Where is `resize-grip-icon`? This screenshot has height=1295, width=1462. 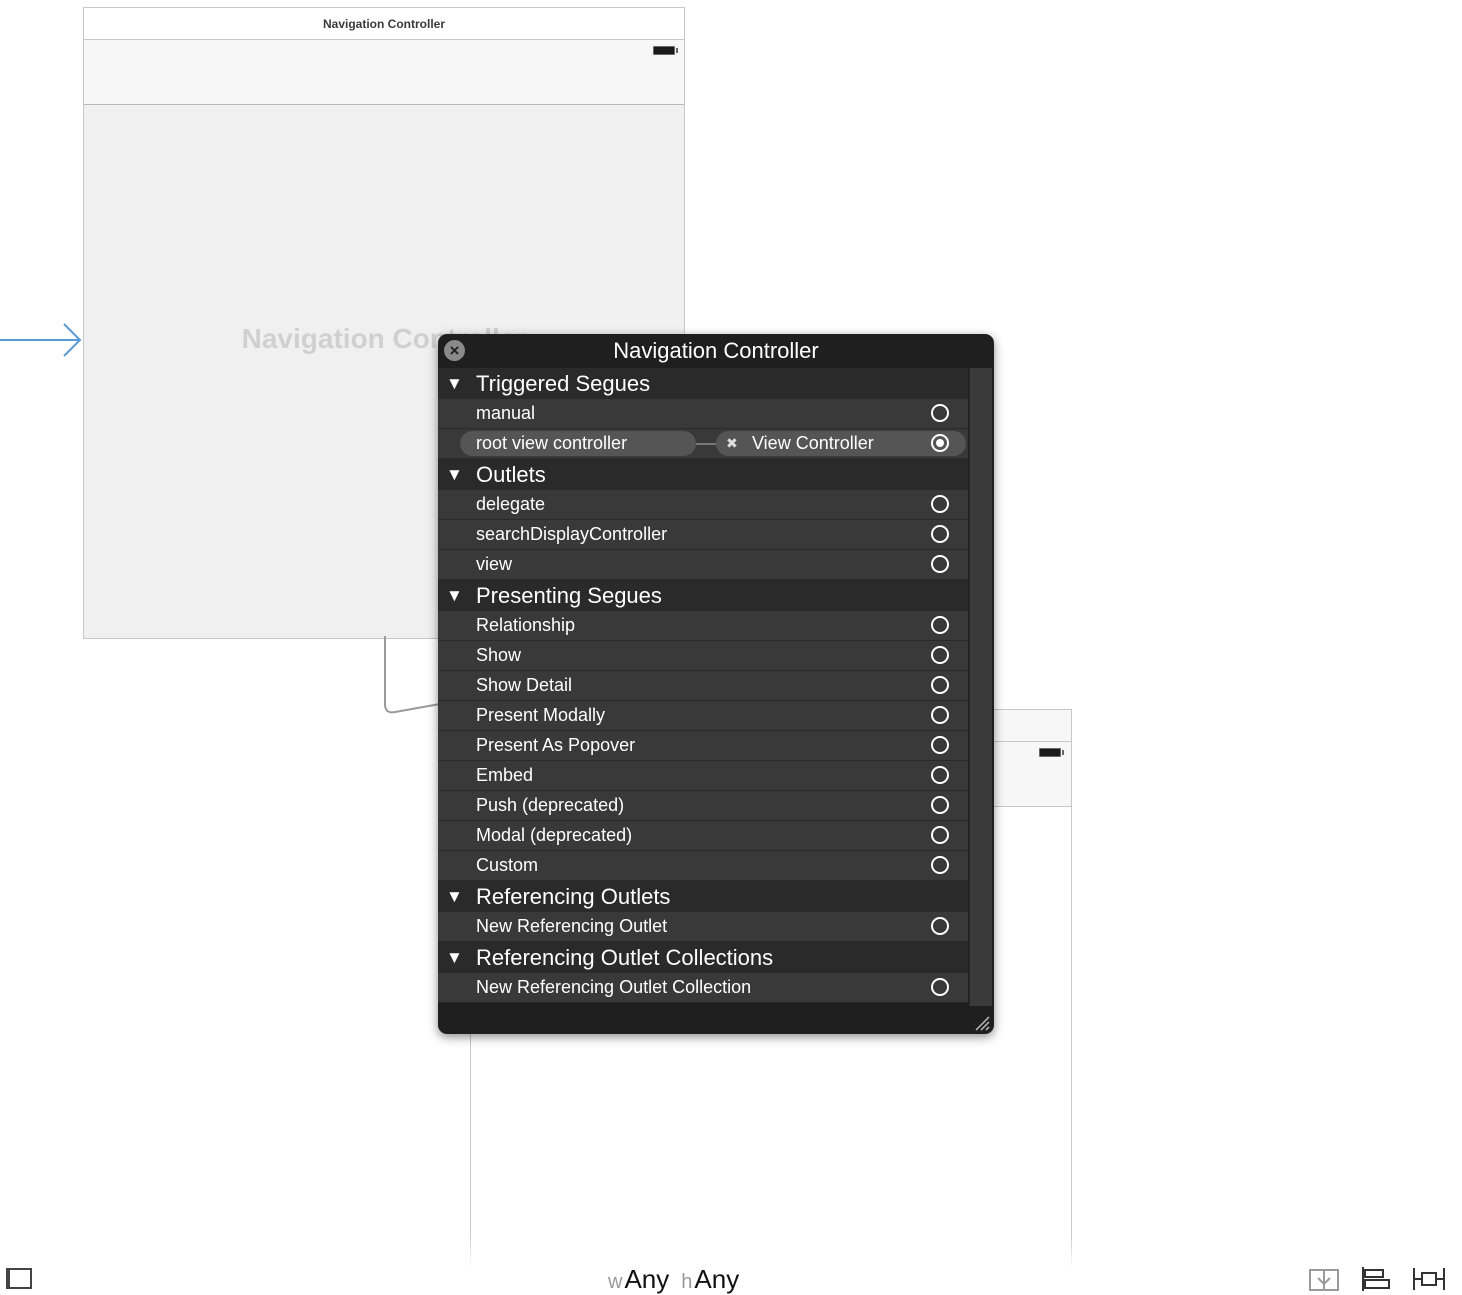 resize-grip-icon is located at coordinates (981, 1022).